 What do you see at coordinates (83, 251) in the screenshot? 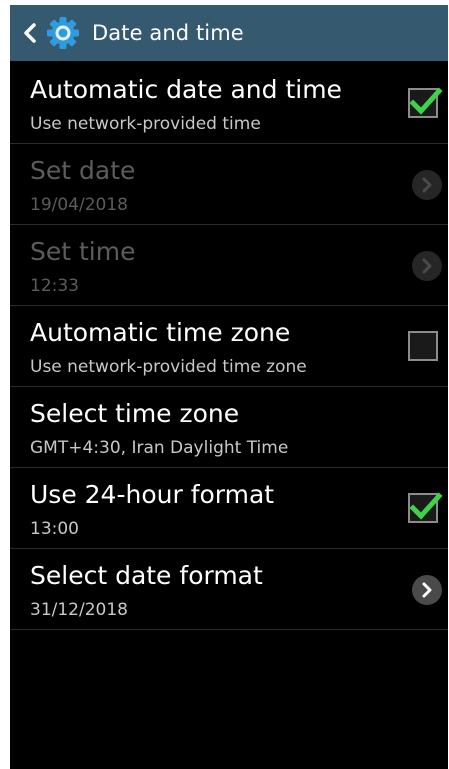
I see `setting-title: Set time` at bounding box center [83, 251].